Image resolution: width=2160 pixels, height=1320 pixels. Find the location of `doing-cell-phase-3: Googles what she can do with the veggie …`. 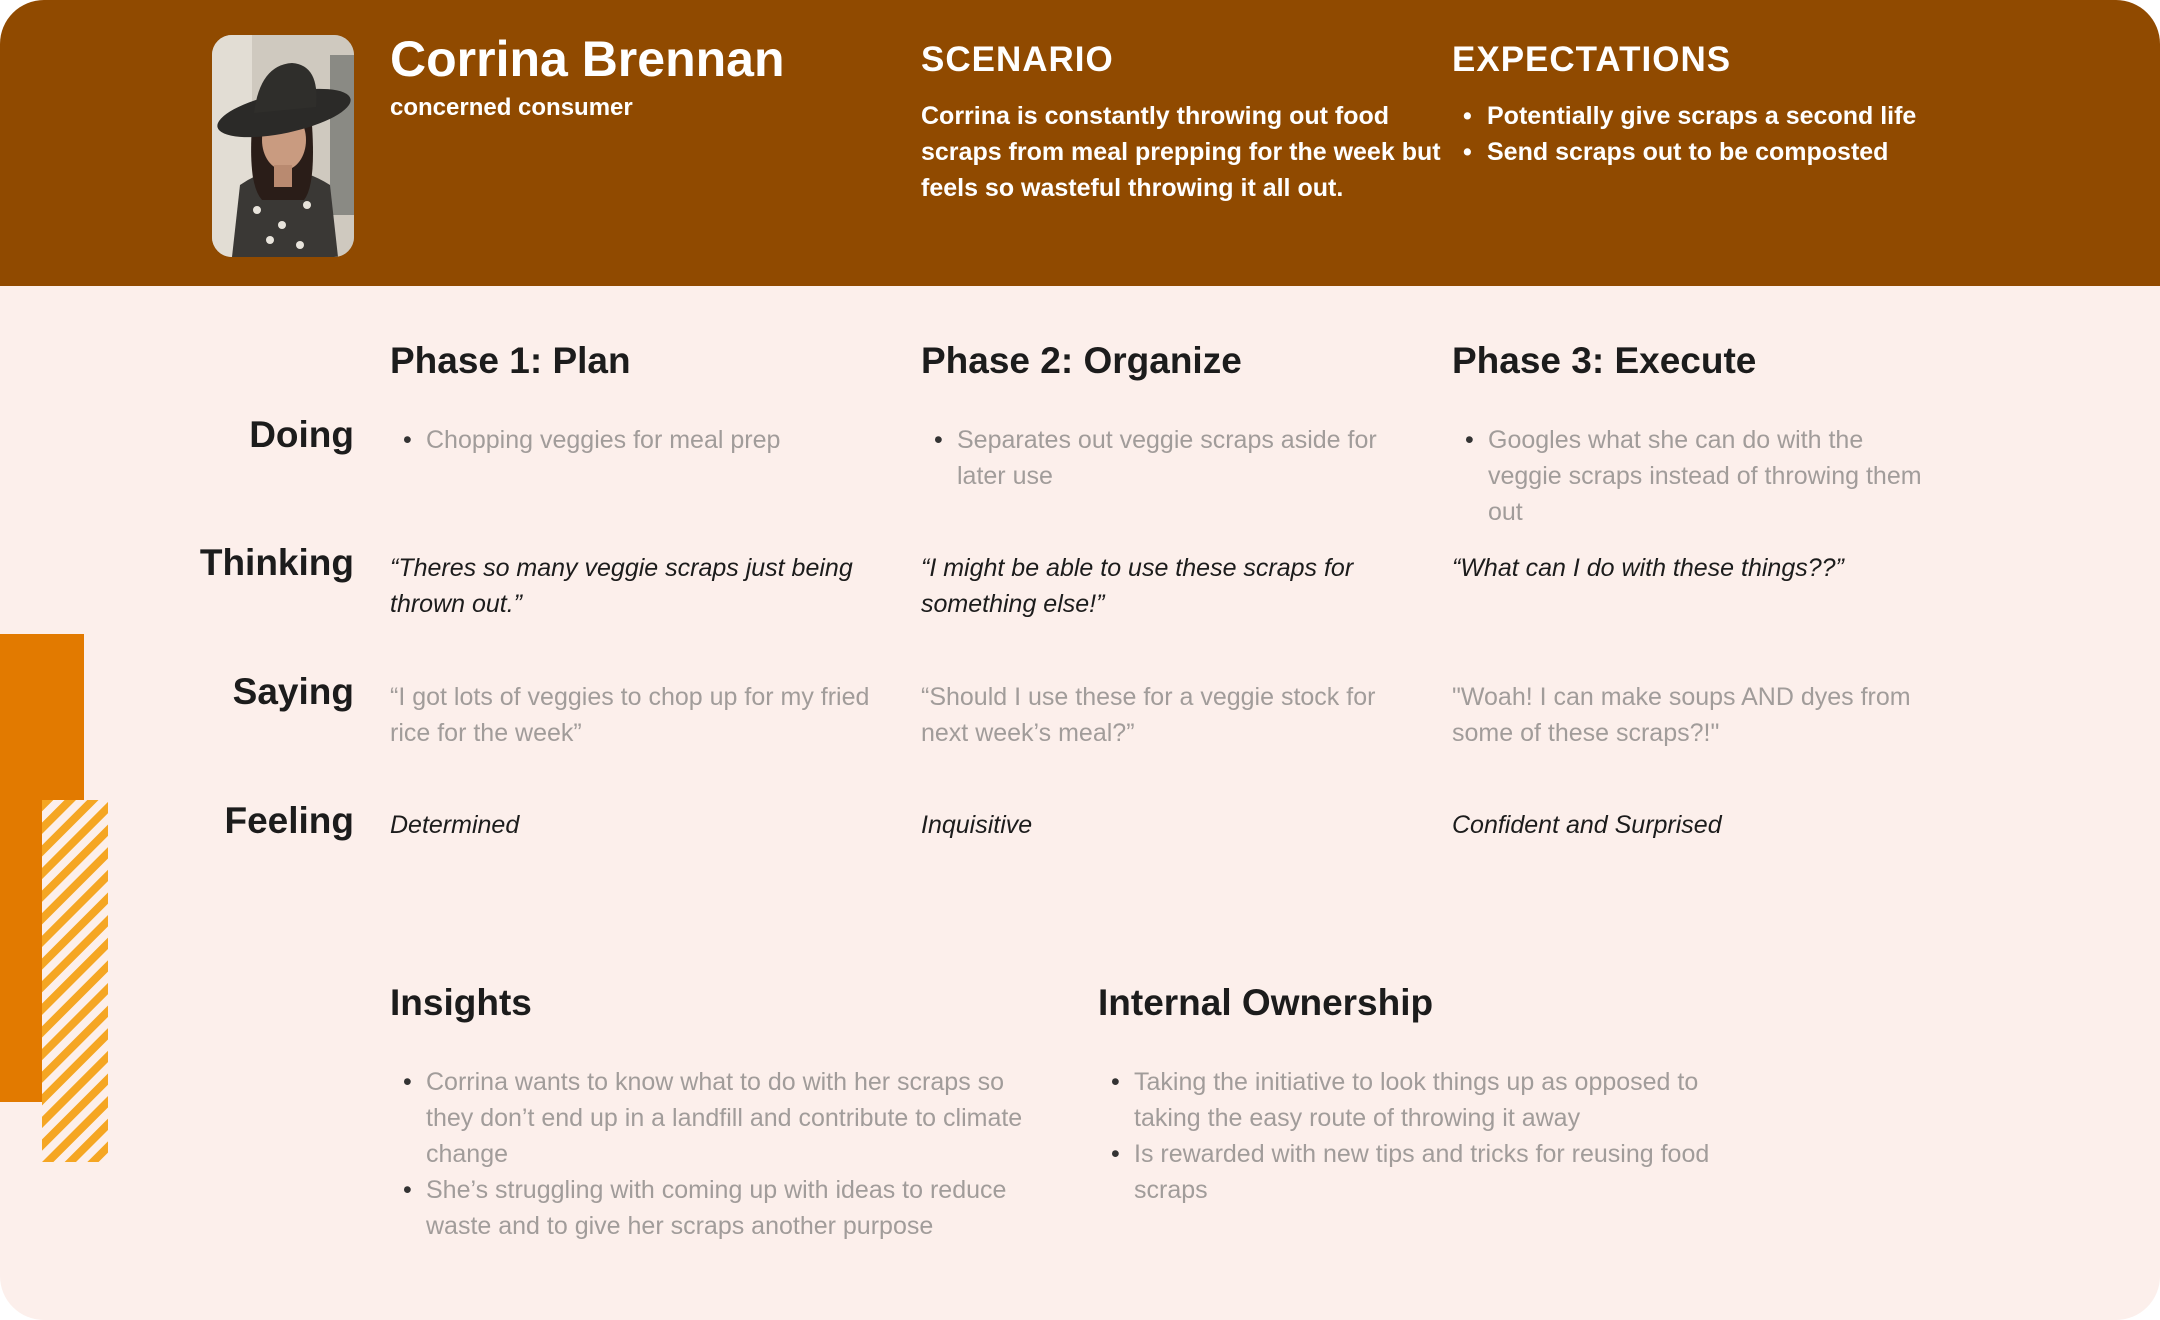

doing-cell-phase-3: Googles what she can do with the veggie … is located at coordinates (1687, 476).